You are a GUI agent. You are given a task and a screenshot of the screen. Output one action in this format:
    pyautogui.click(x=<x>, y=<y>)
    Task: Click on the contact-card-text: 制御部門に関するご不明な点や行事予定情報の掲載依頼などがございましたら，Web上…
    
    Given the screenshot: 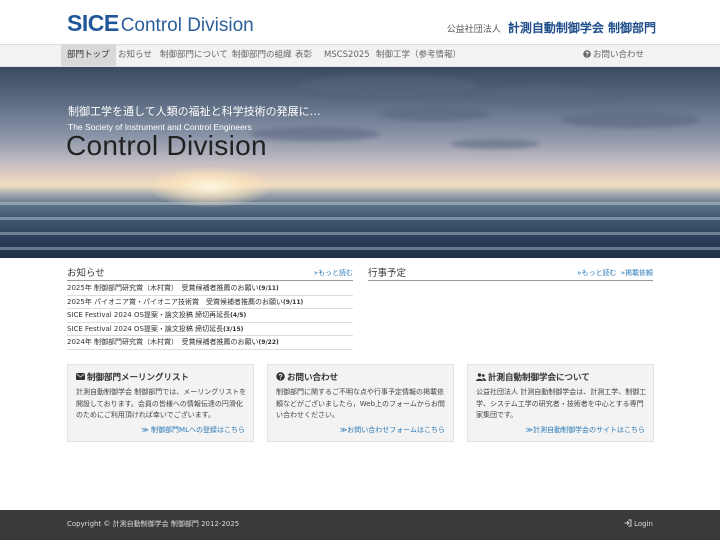 What is the action you would take?
    pyautogui.click(x=360, y=403)
    